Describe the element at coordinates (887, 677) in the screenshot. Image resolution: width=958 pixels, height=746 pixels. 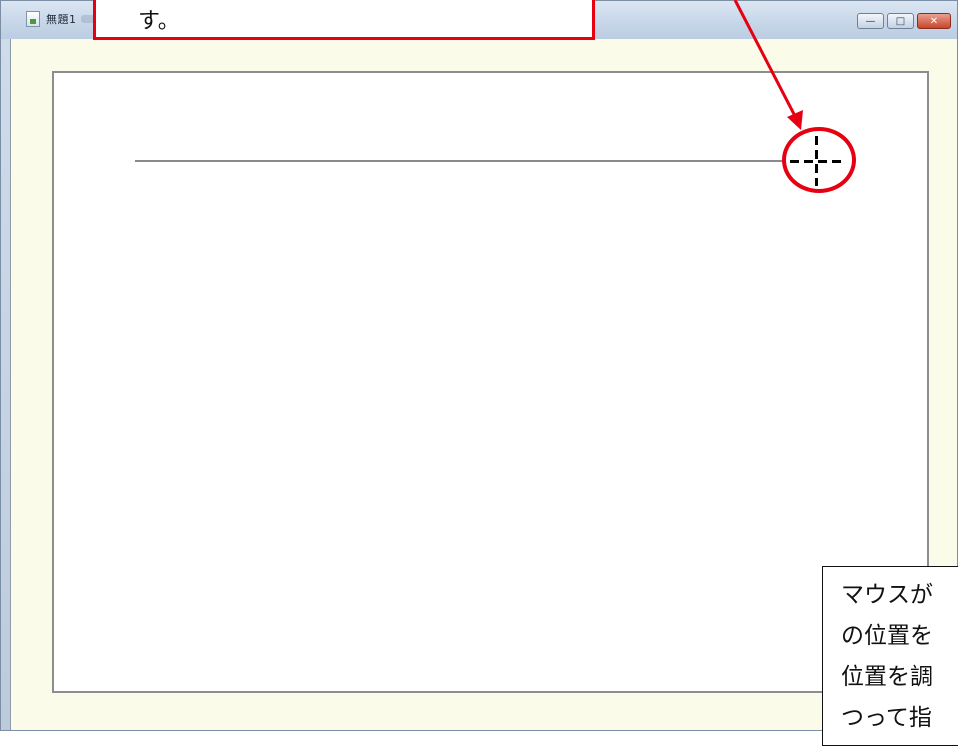
I see `callout-bottom-line-3: 位置を調` at that location.